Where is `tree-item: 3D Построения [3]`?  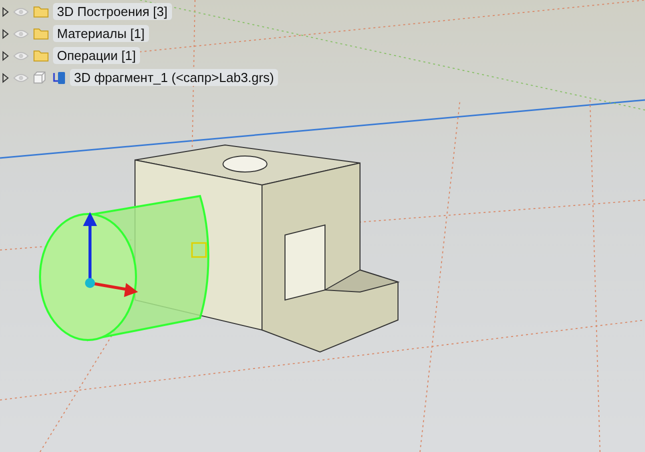 tree-item: 3D Построения [3] is located at coordinates (112, 11).